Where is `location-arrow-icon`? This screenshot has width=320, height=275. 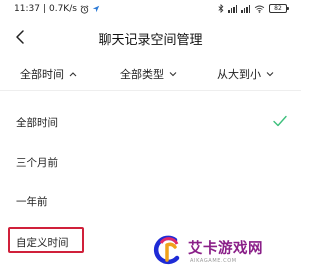
location-arrow-icon is located at coordinates (96, 9).